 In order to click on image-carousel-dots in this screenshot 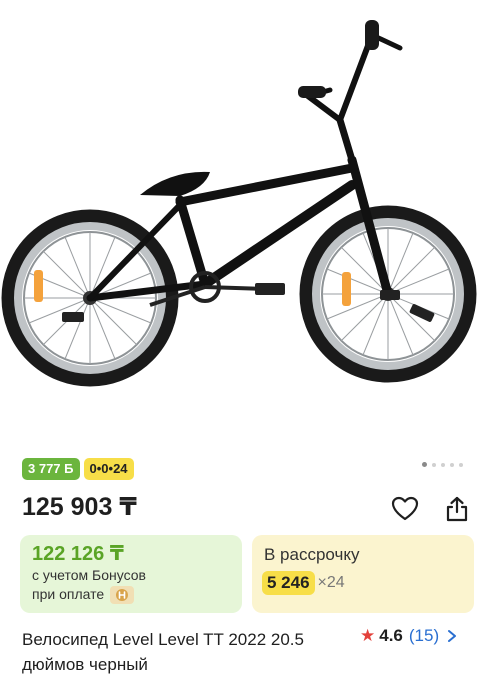, I will do `click(442, 464)`.